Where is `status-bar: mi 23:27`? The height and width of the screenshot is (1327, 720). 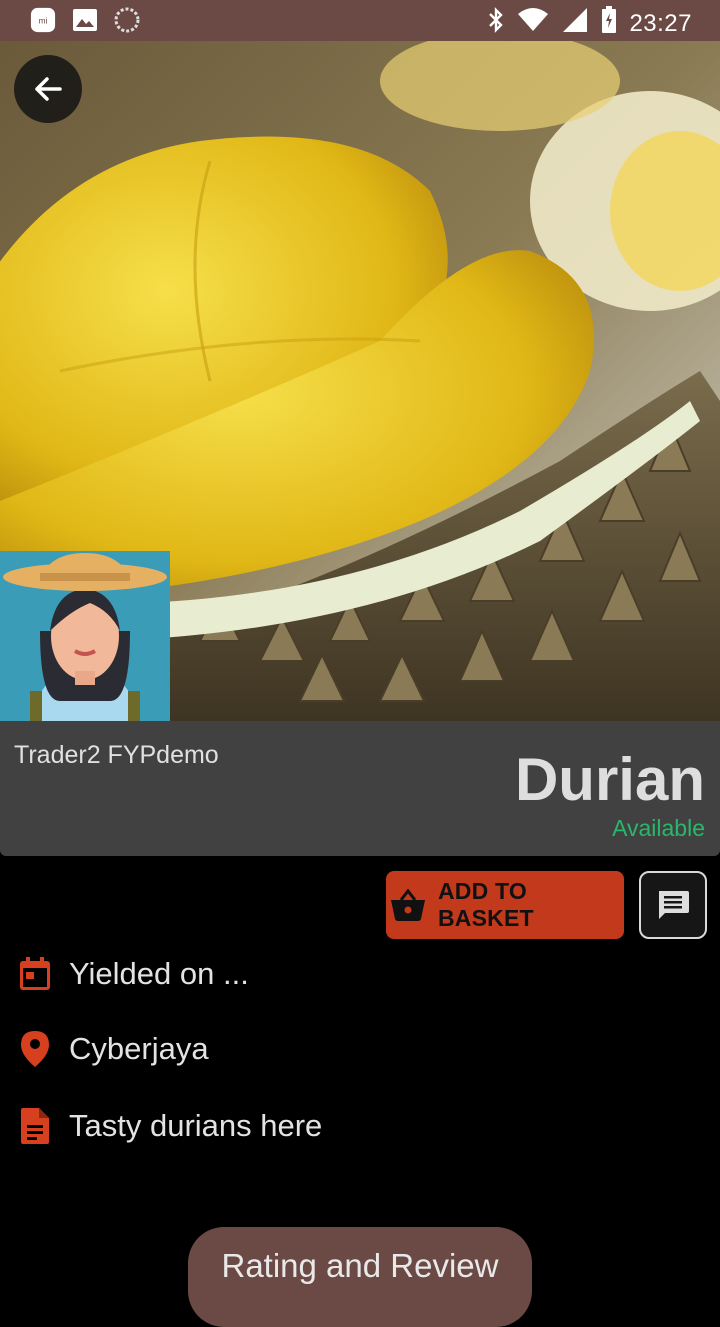 status-bar: mi 23:27 is located at coordinates (360, 20).